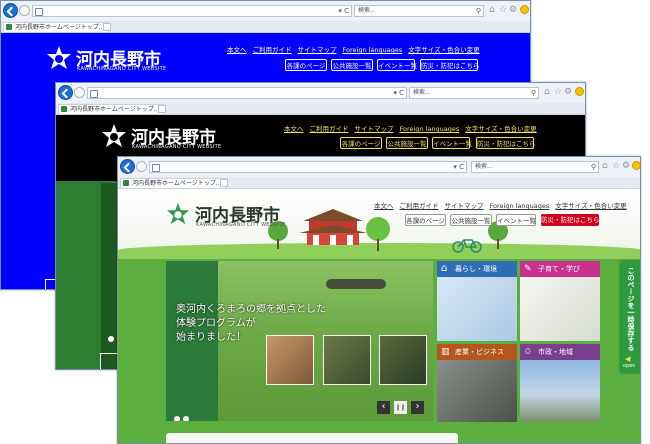  What do you see at coordinates (299, 341) in the screenshot?
I see `hero-slider: 奥河内くろまろの郷を拠点とした 体験プログラムが 始まりました！ ‹ ❙❙ ›` at bounding box center [299, 341].